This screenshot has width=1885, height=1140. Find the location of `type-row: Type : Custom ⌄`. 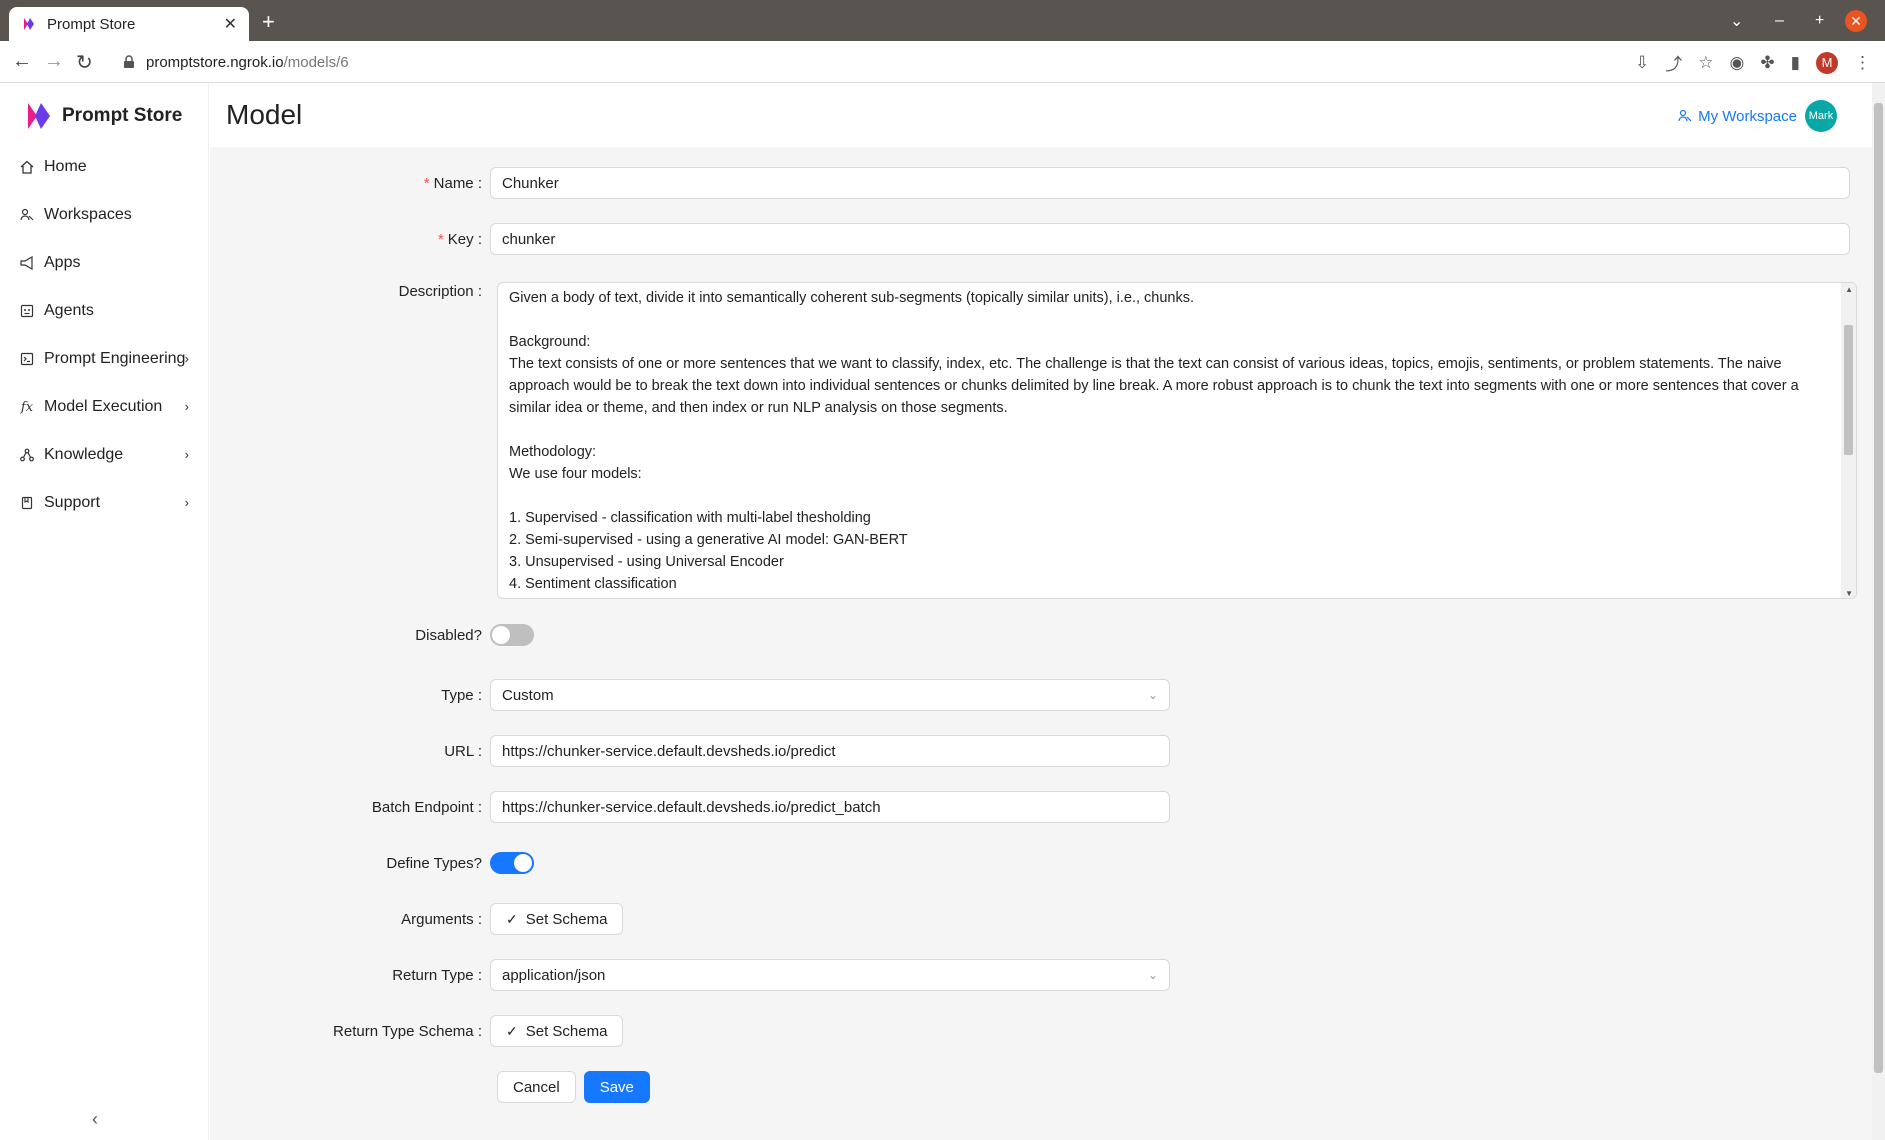

type-row: Type : Custom ⌄ is located at coordinates (1041, 695).